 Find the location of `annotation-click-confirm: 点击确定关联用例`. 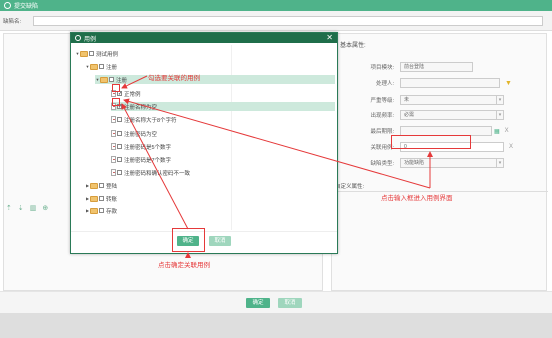

annotation-click-confirm: 点击确定关联用例 is located at coordinates (184, 265).